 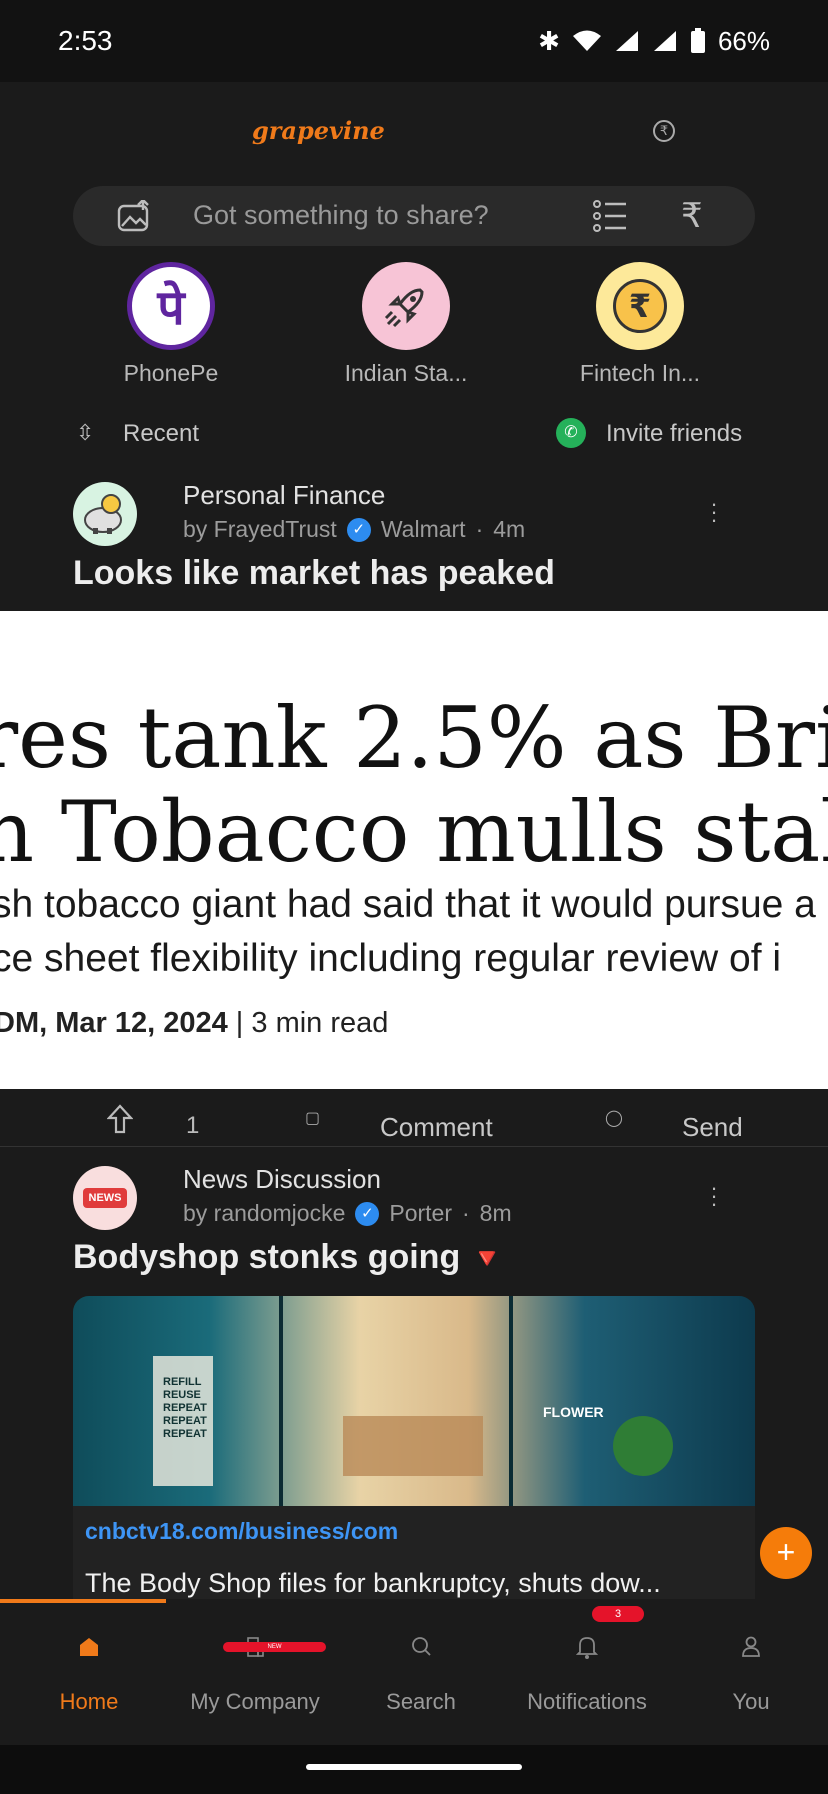 I want to click on wifi-icon, so click(x=586, y=40).